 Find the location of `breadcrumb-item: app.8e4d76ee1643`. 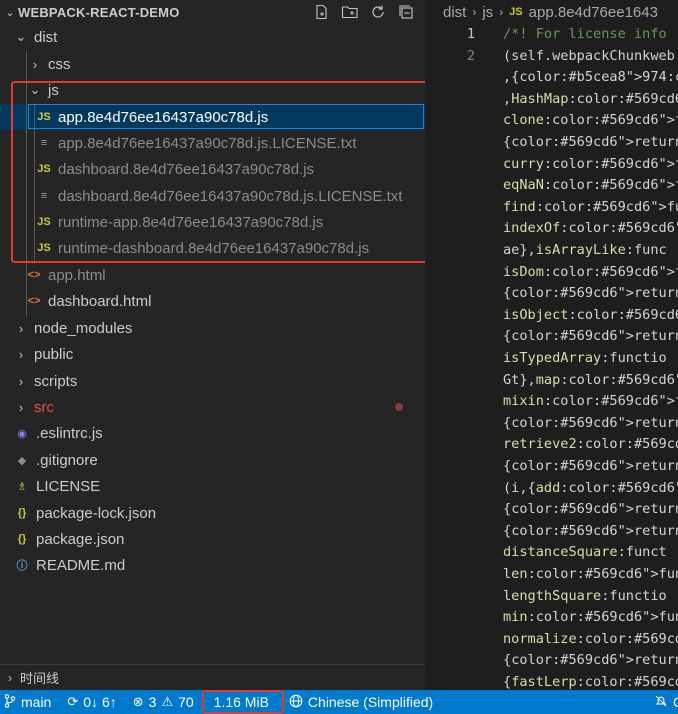

breadcrumb-item: app.8e4d76ee1643 is located at coordinates (593, 12).